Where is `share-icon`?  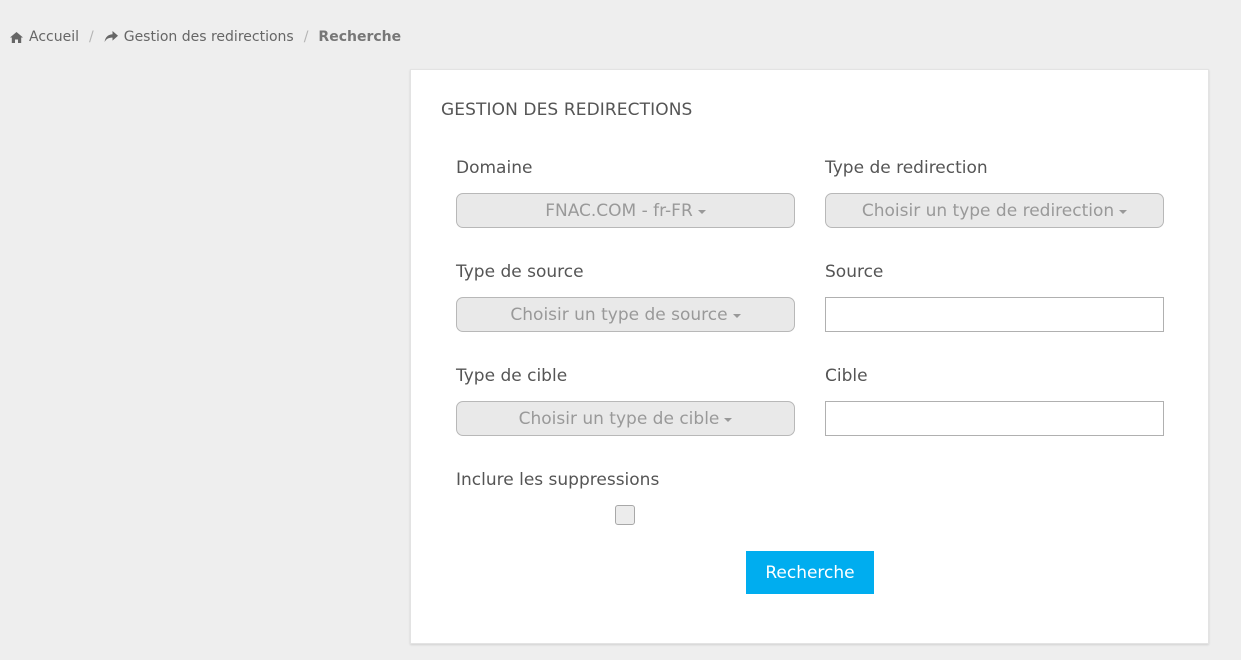
share-icon is located at coordinates (111, 37).